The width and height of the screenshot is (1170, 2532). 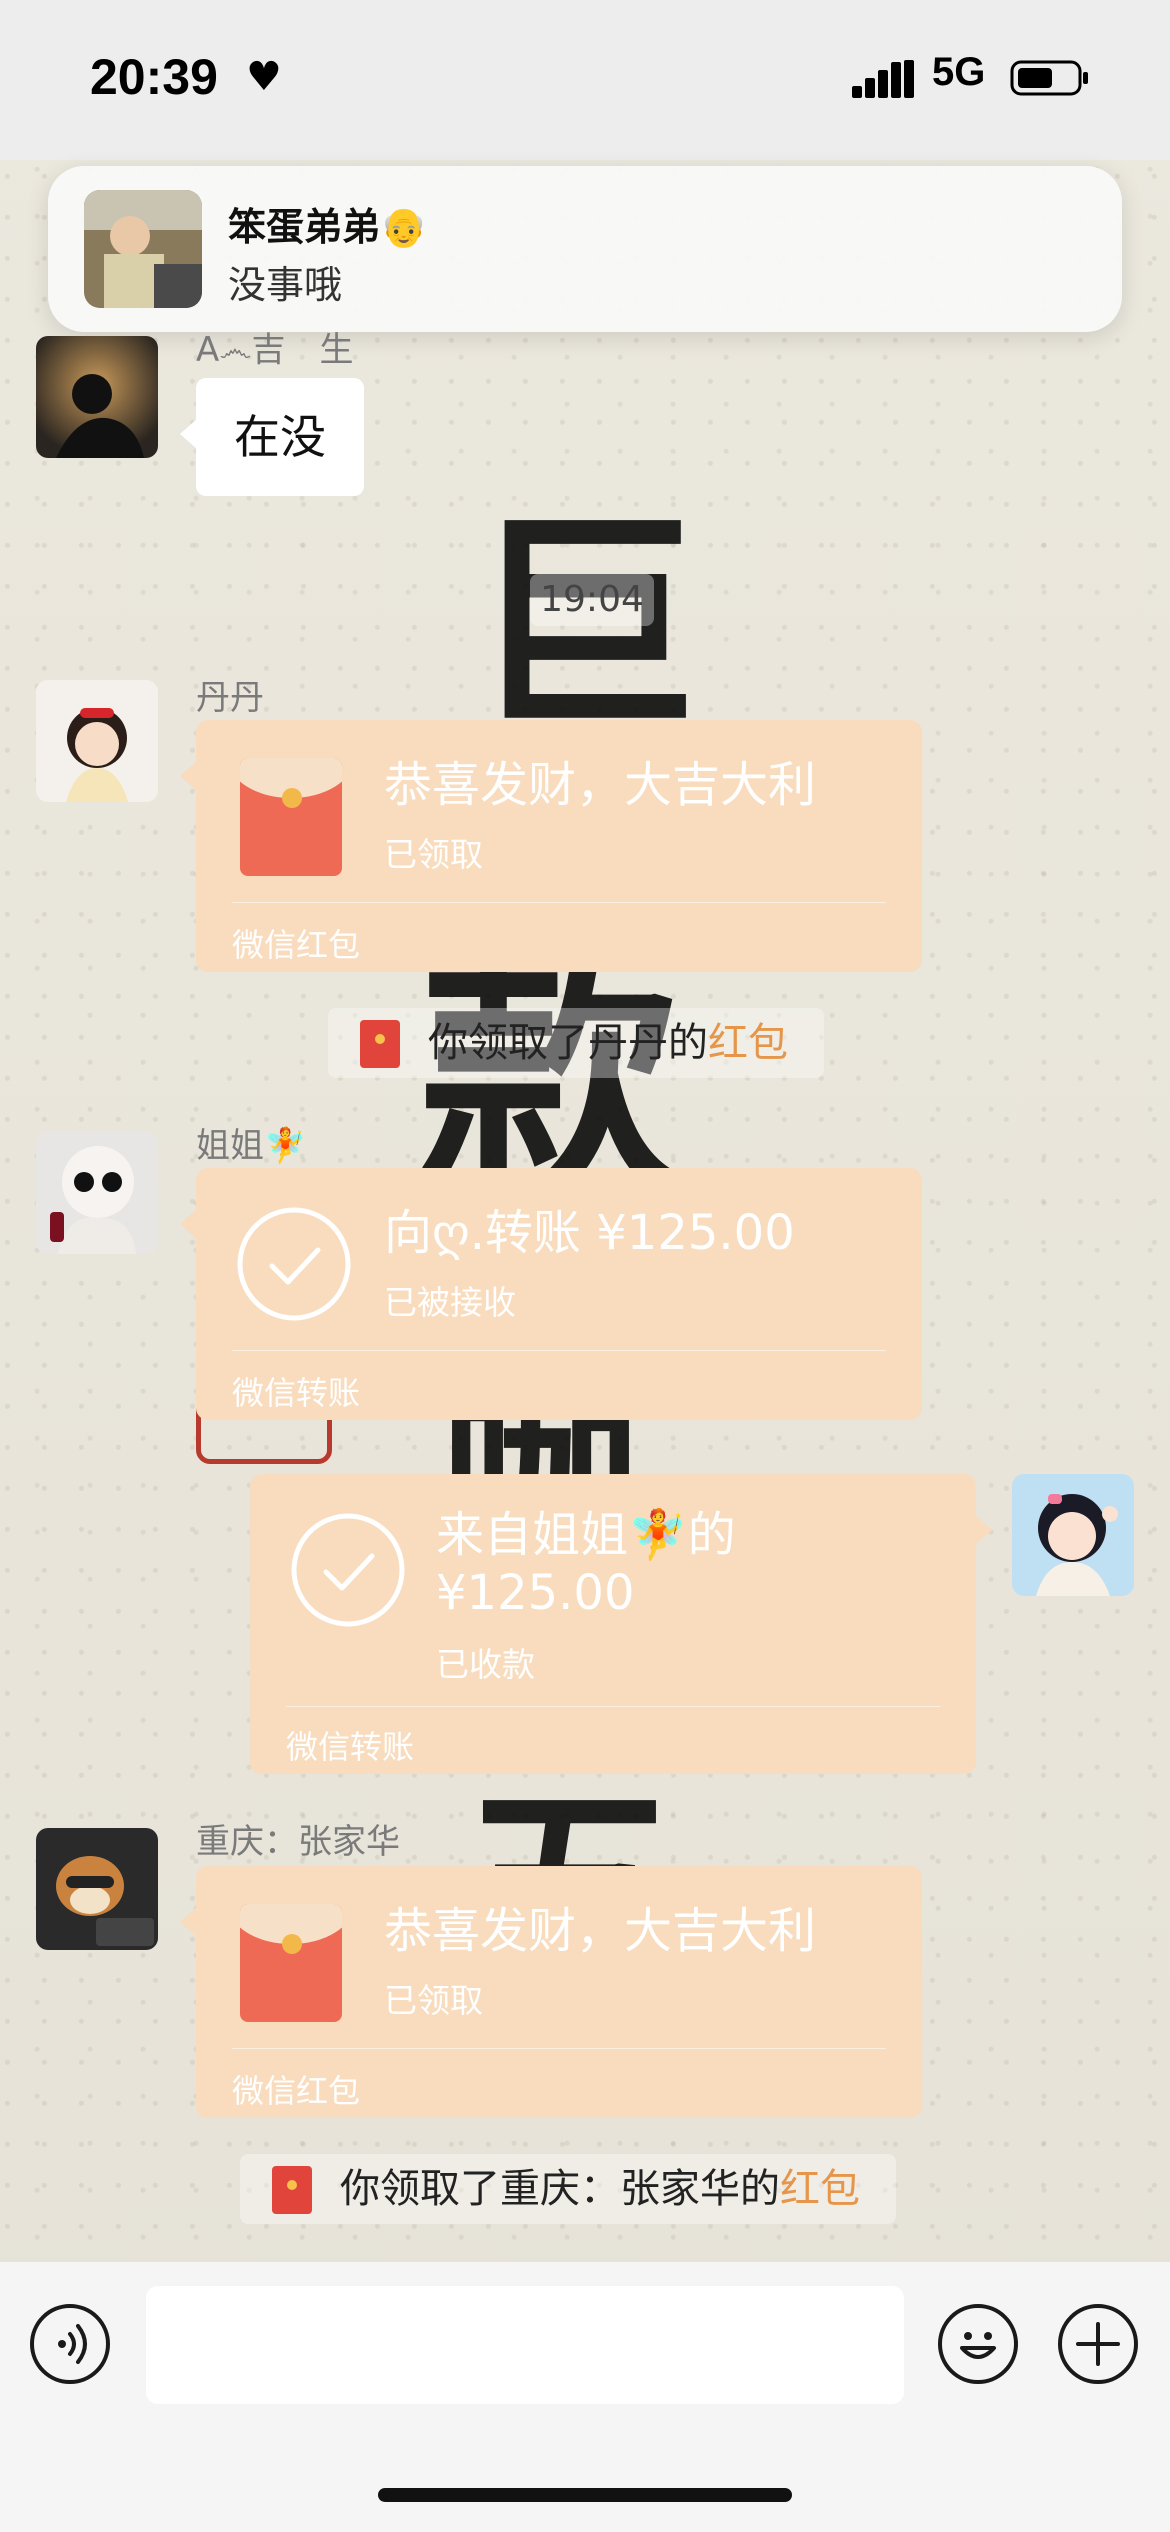 I want to click on status-bar: 20:39 ♥ 5G, so click(x=585, y=80).